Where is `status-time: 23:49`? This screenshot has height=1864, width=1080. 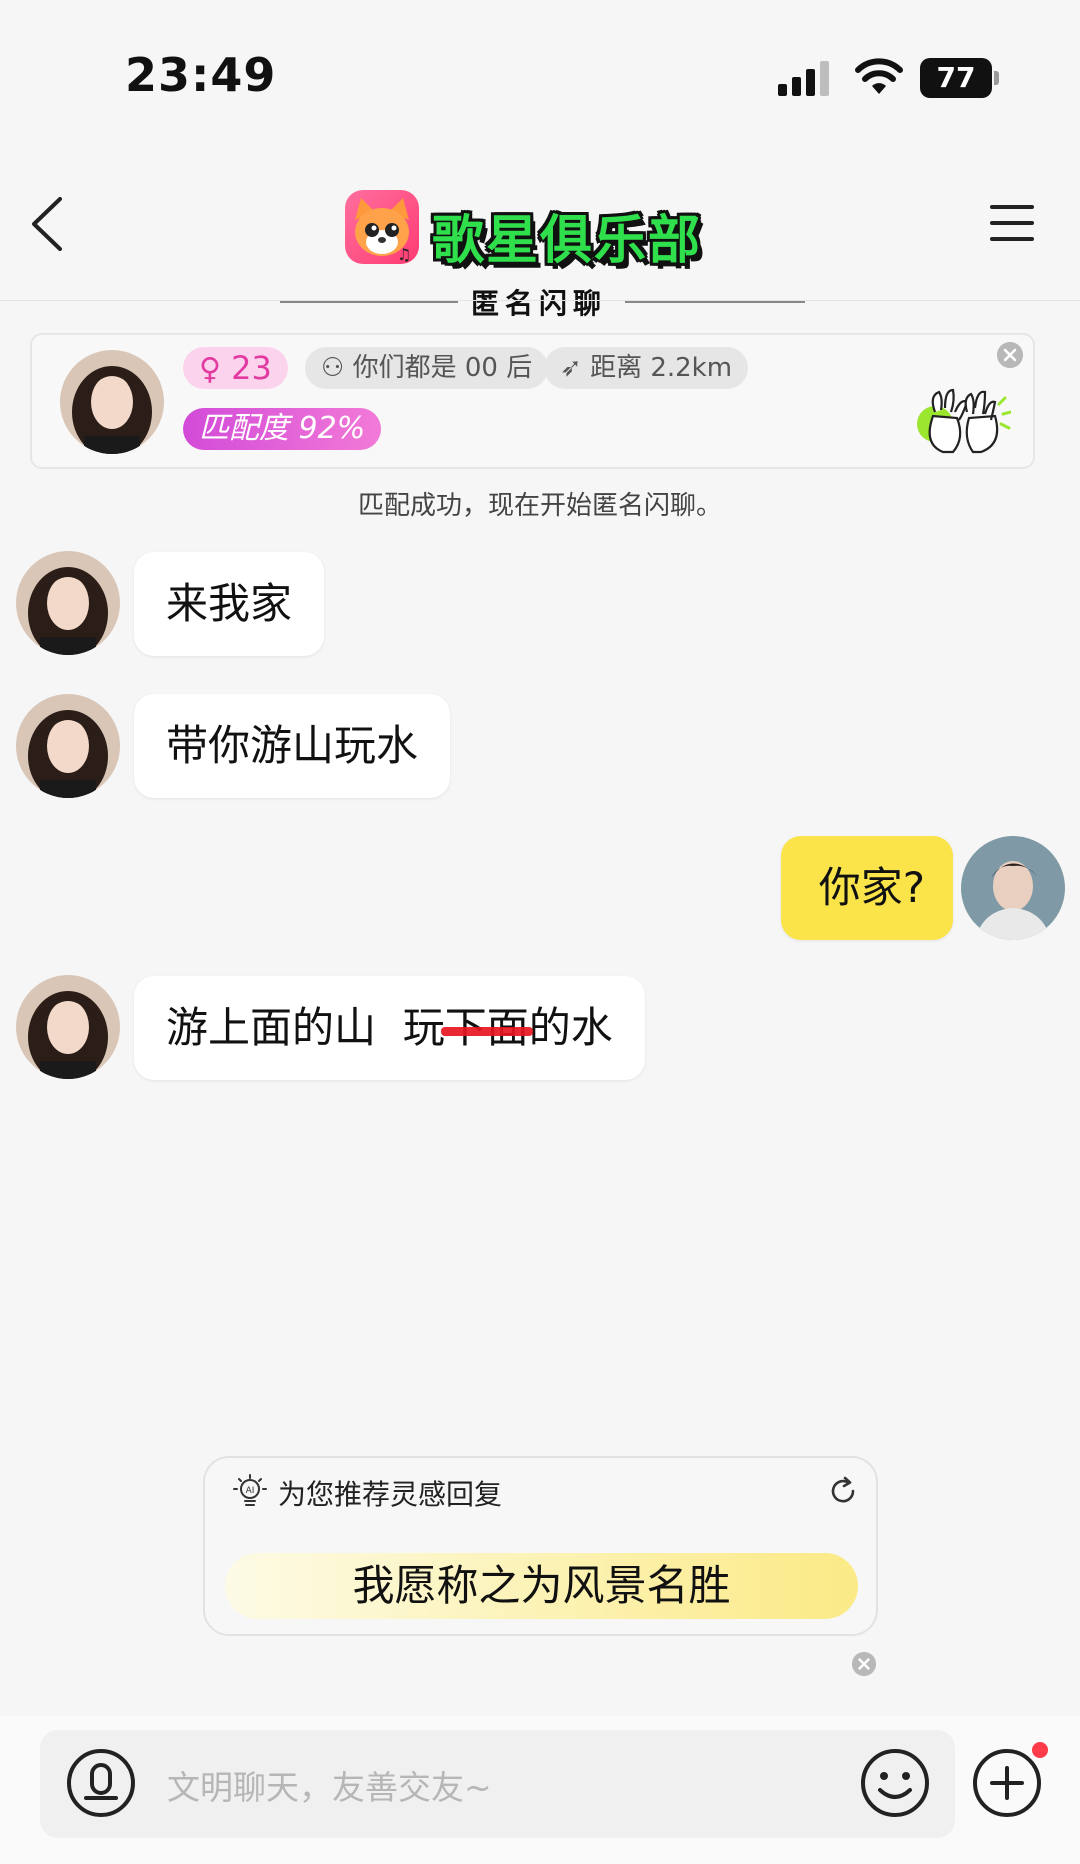 status-time: 23:49 is located at coordinates (201, 75).